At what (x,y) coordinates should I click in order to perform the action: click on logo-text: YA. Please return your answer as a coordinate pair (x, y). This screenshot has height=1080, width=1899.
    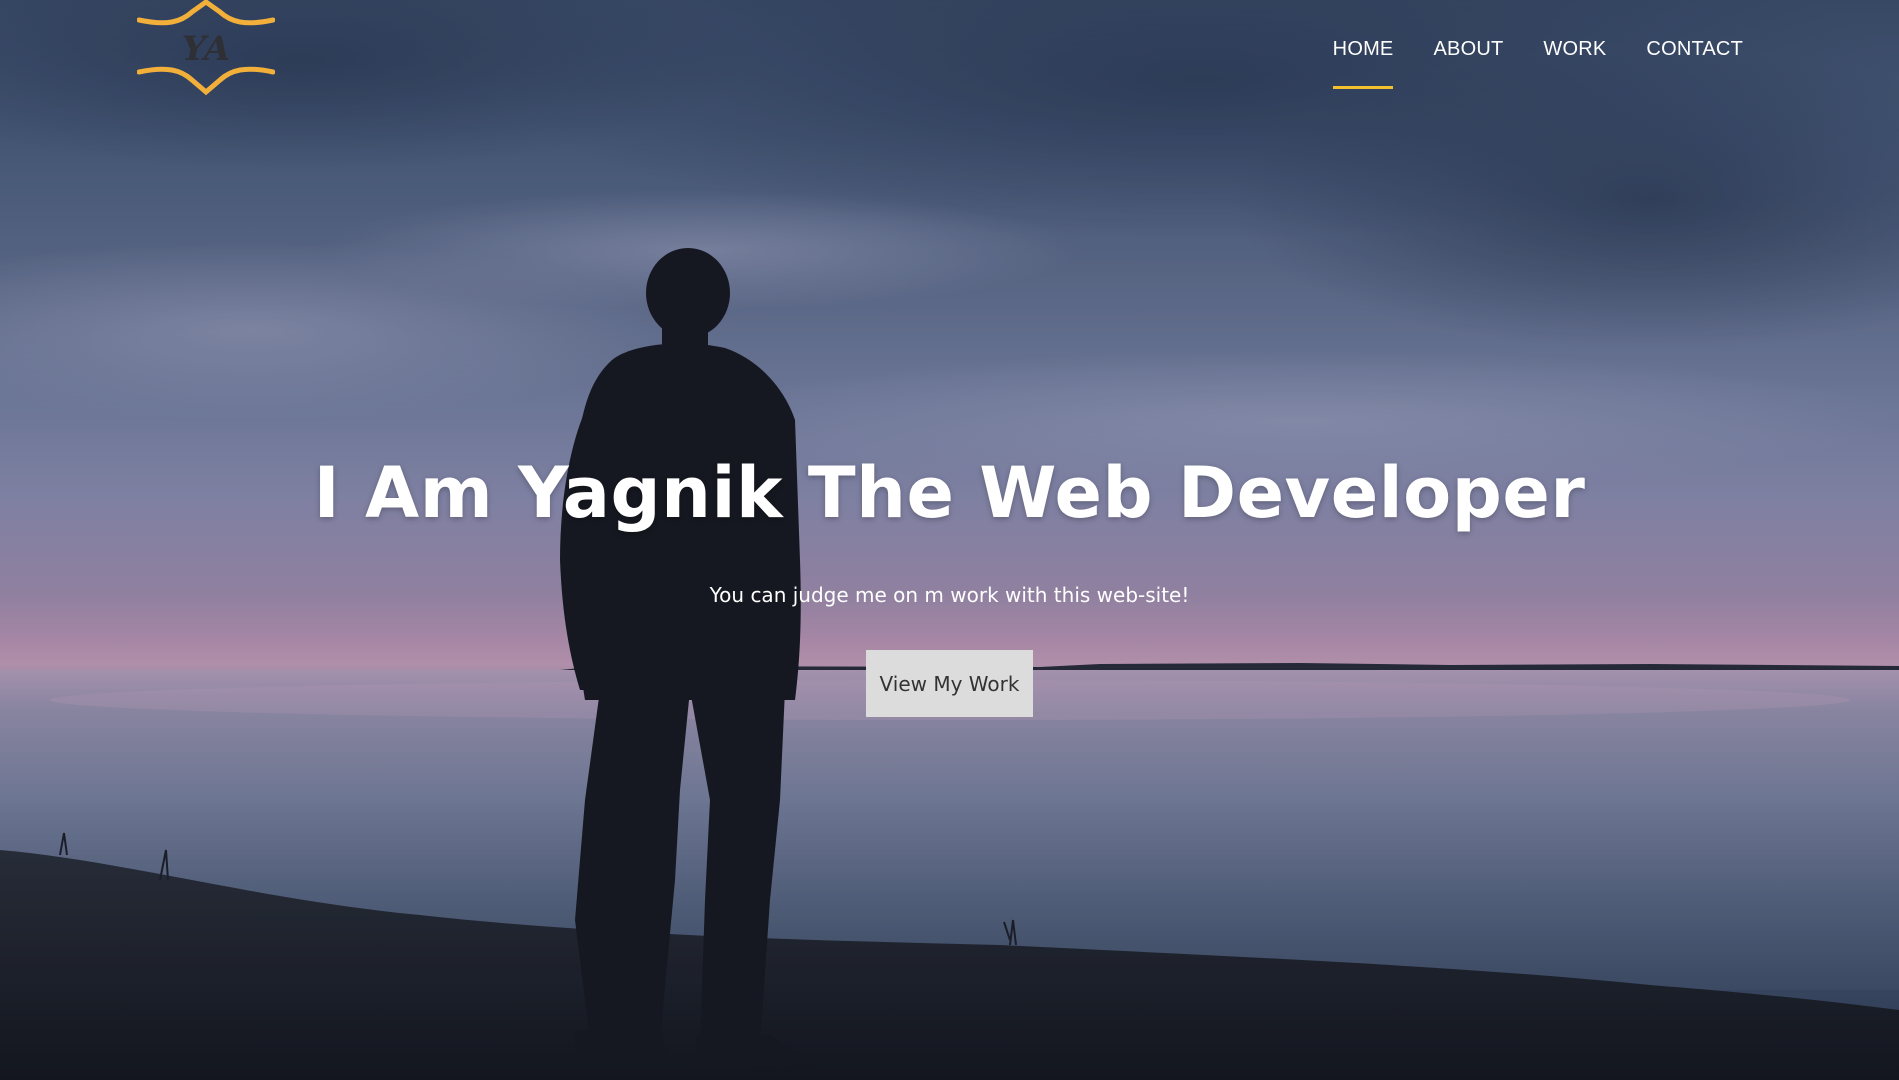
    Looking at the image, I should click on (206, 49).